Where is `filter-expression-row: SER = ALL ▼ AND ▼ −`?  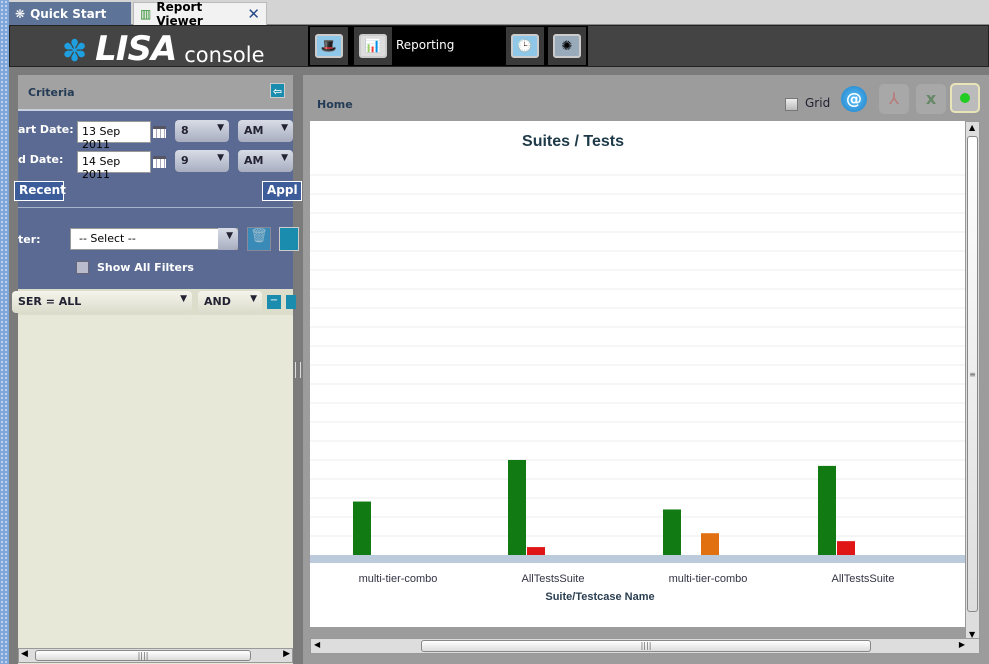
filter-expression-row: SER = ALL ▼ AND ▼ − is located at coordinates (154, 302).